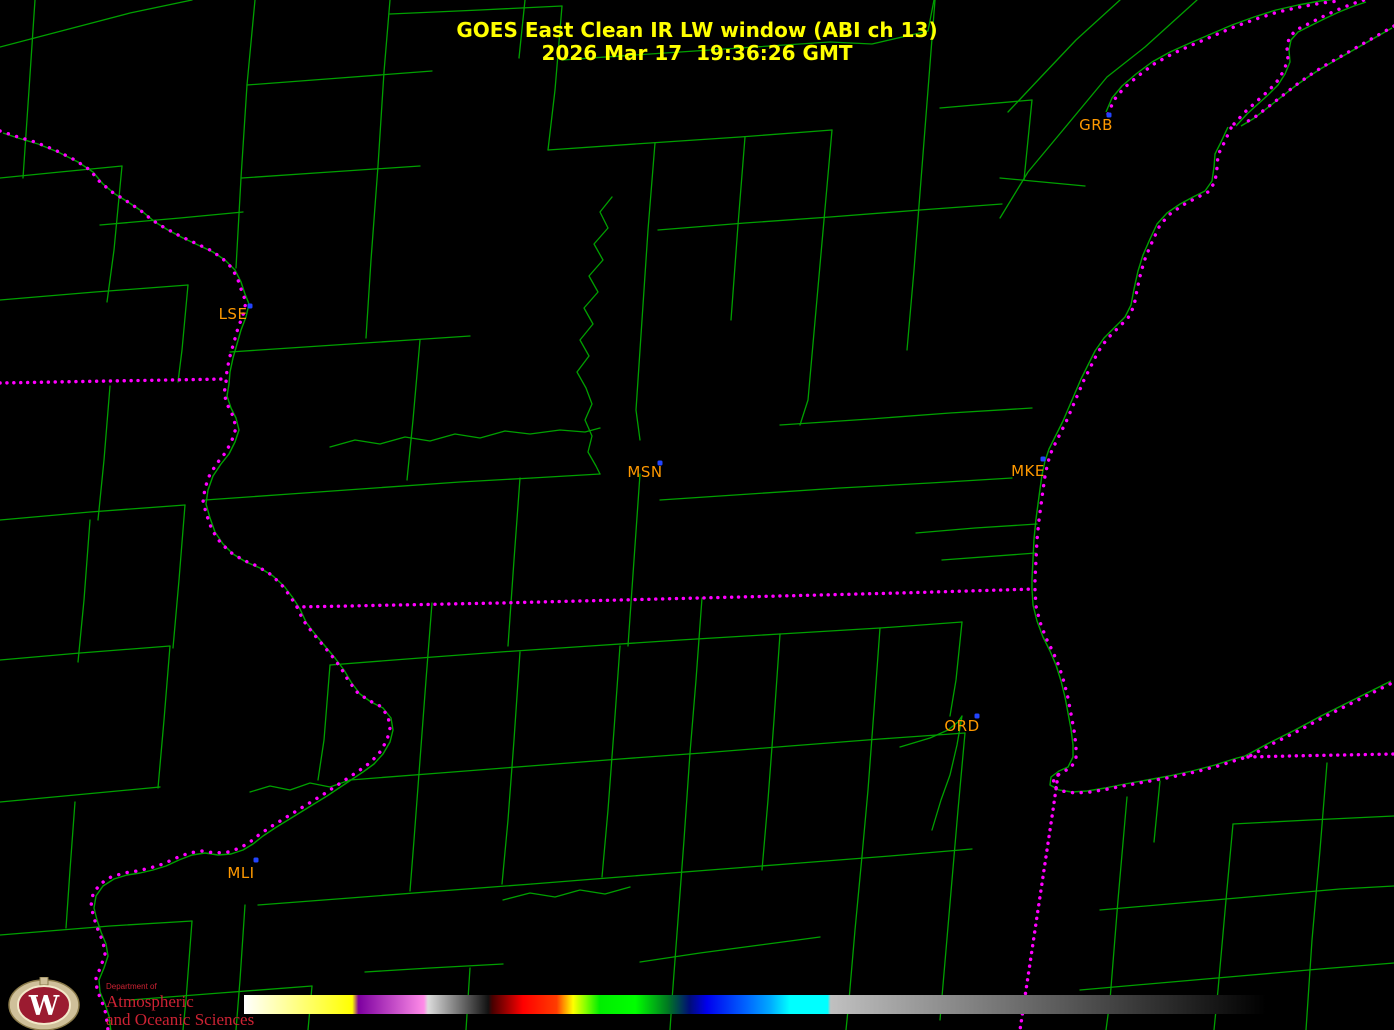 Image resolution: width=1394 pixels, height=1030 pixels. I want to click on station-dot-MLI, so click(256, 860).